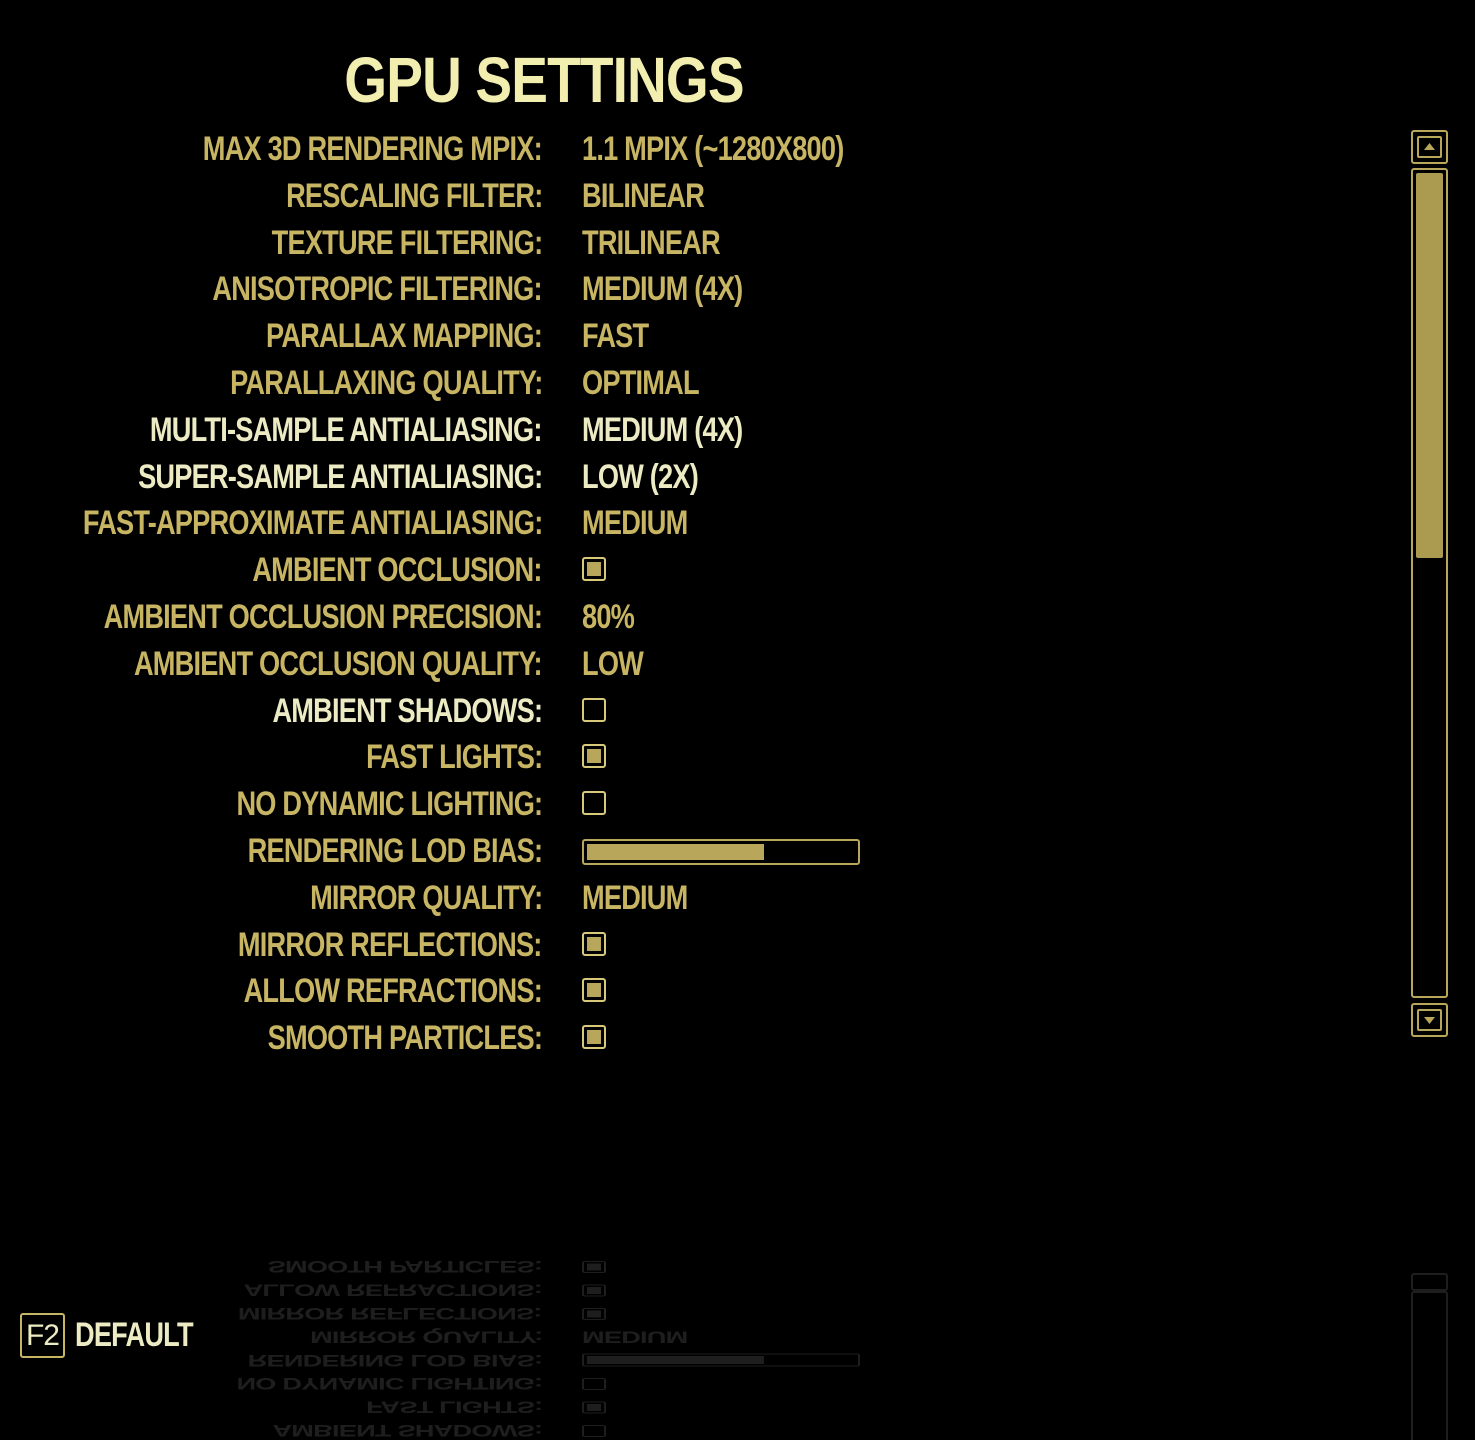 This screenshot has width=1475, height=1440. I want to click on setting-row-ambient-shadows: AMBIENT SHADOWS:, so click(600, 711).